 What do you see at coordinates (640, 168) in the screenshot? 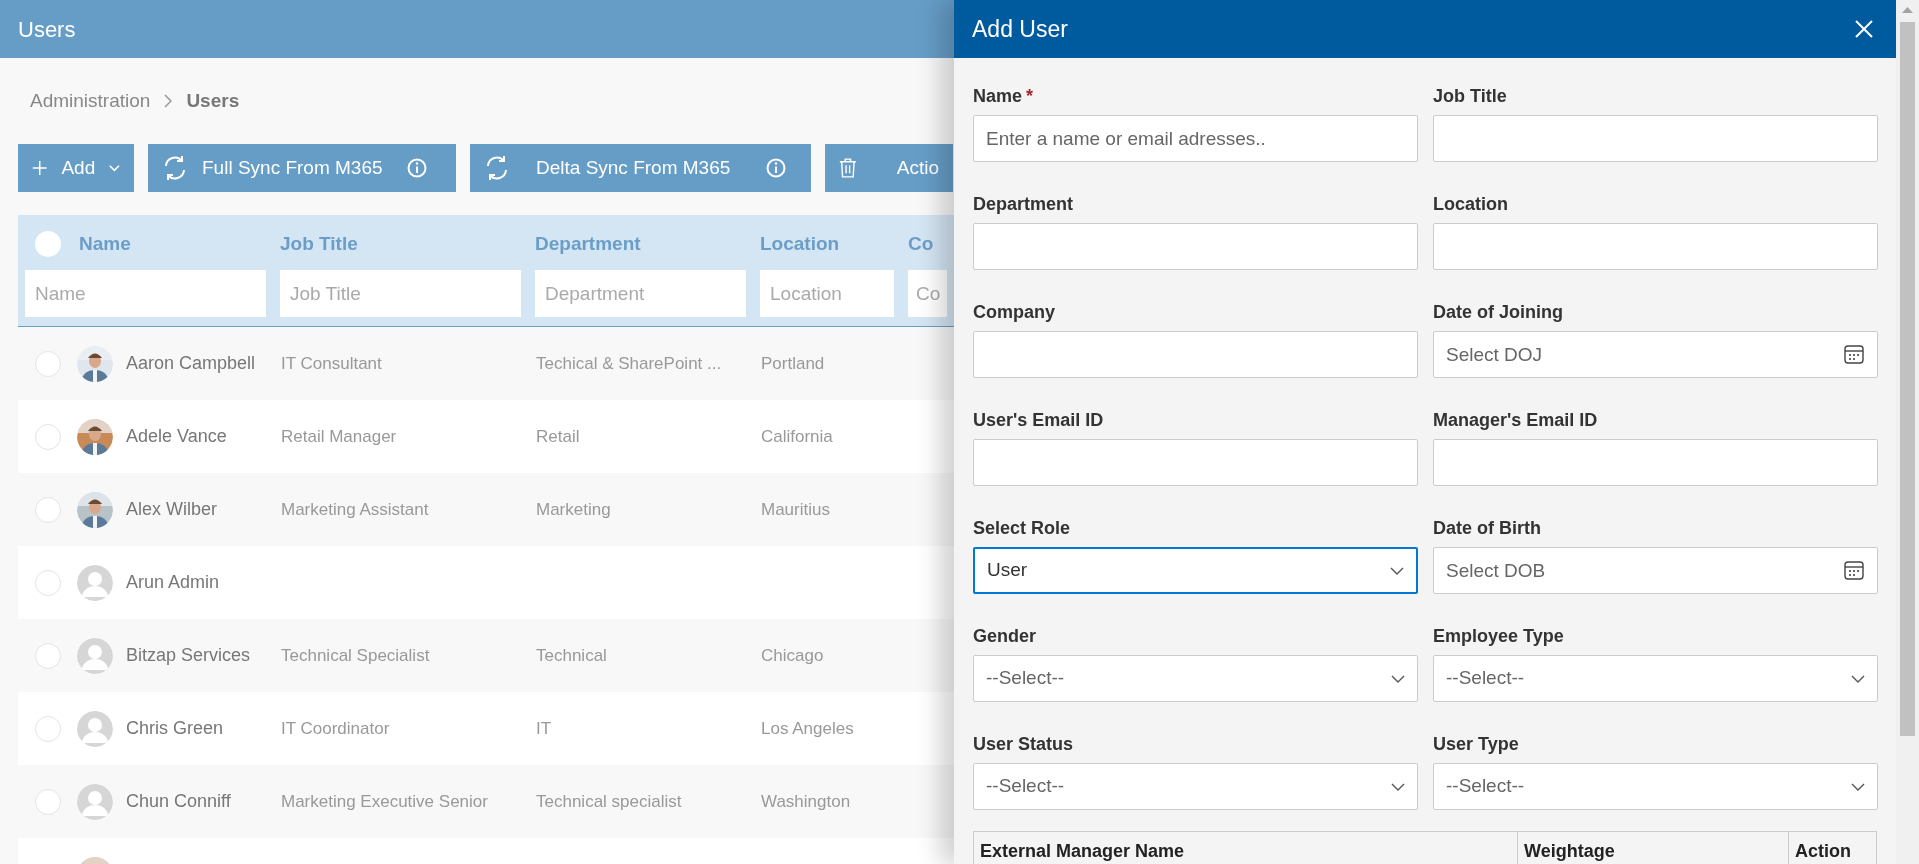
I see `sync-button: Delta Sync From M365` at bounding box center [640, 168].